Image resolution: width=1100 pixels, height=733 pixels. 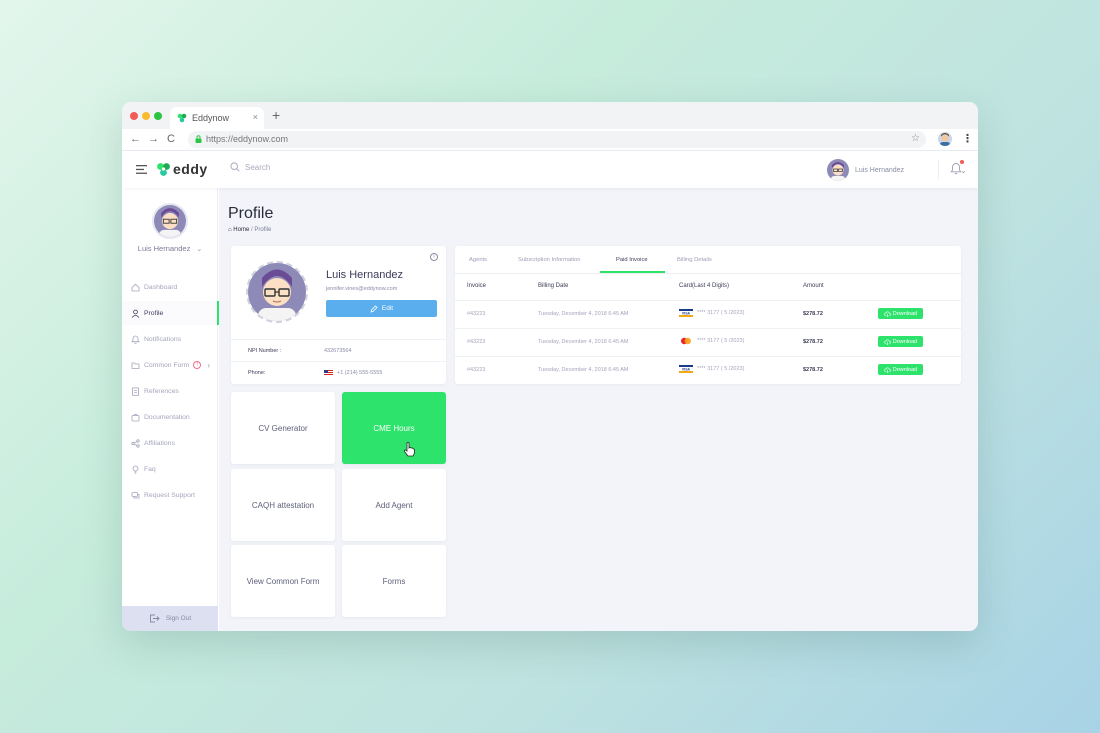 I want to click on forward-button: →, so click(x=153, y=139).